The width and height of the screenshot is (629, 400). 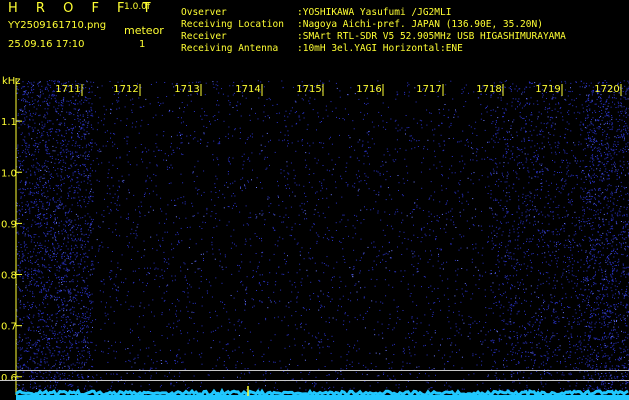 What do you see at coordinates (67, 89) in the screenshot?
I see `x-tick-label: 1711` at bounding box center [67, 89].